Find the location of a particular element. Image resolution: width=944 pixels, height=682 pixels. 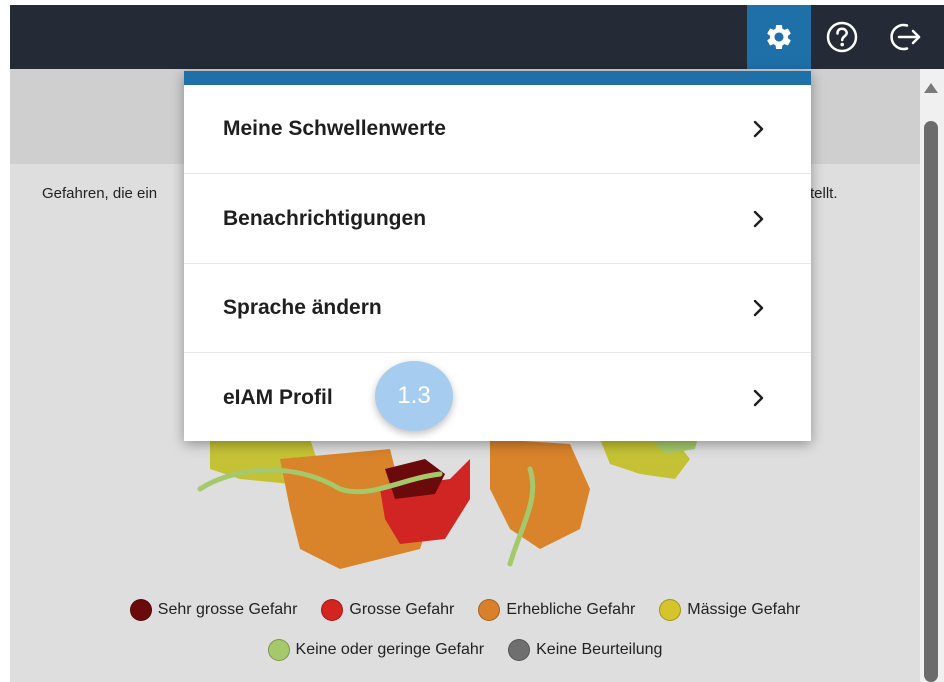

menu-item-change-language: Sprache ändern is located at coordinates (497, 308).